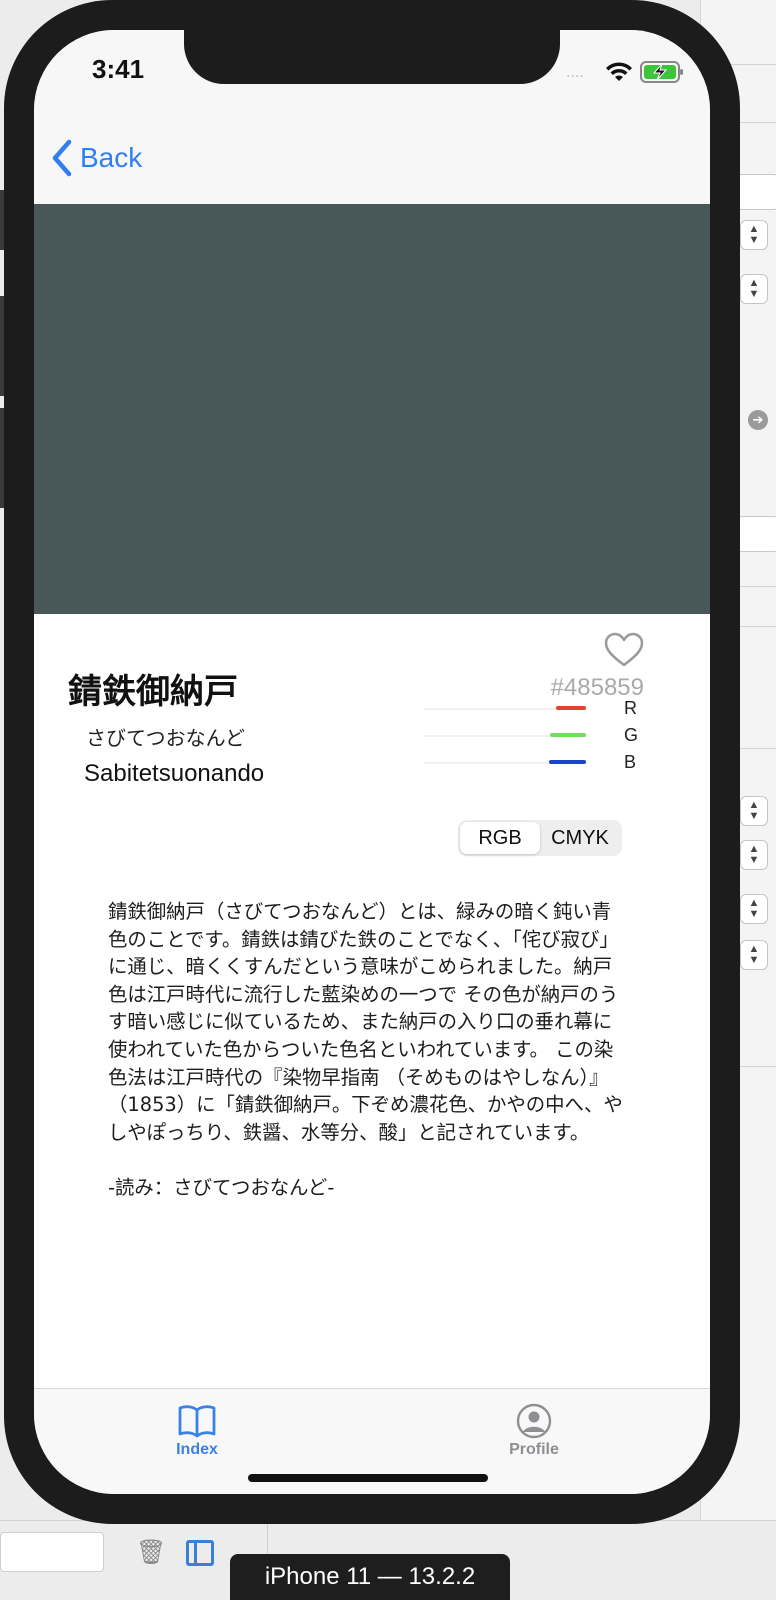 This screenshot has height=1600, width=776. Describe the element at coordinates (539, 736) in the screenshot. I see `channel-g: G` at that location.